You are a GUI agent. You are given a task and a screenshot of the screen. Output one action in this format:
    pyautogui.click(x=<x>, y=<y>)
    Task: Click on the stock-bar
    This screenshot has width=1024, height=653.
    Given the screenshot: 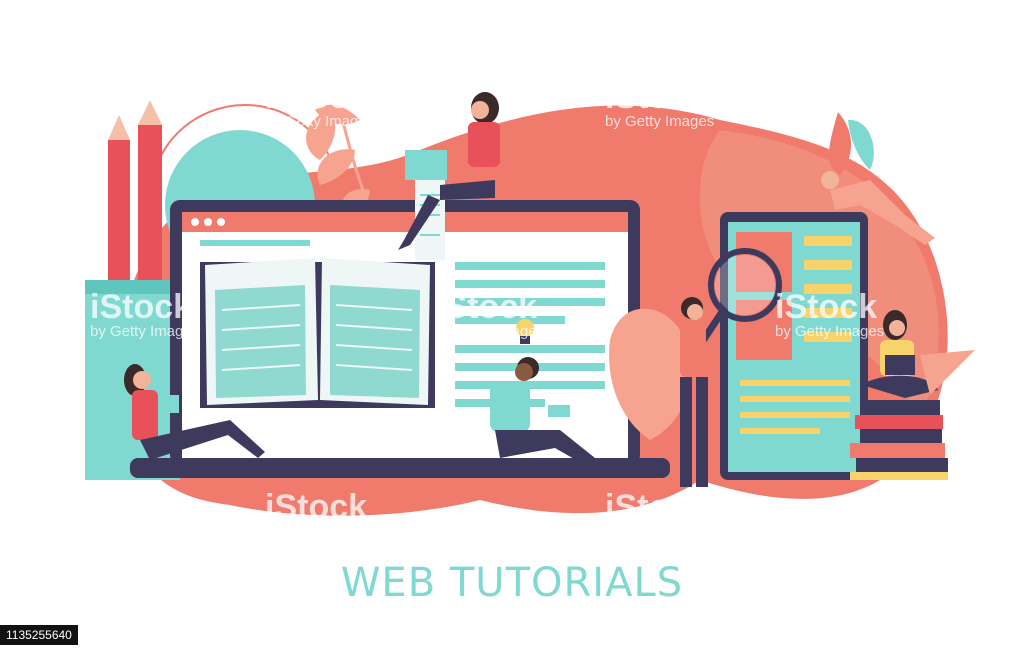 What is the action you would take?
    pyautogui.click(x=512, y=637)
    